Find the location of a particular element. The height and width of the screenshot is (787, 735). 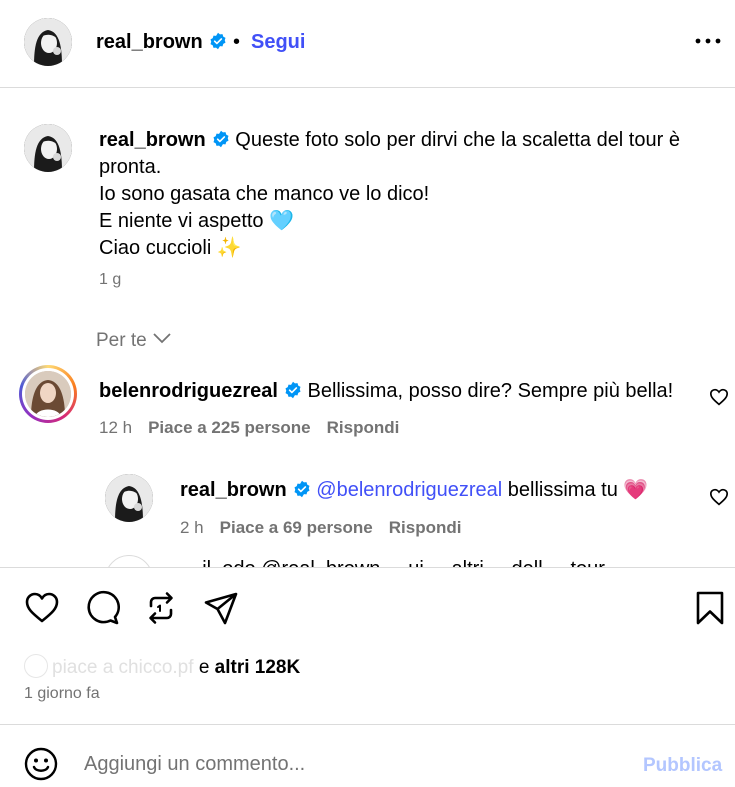

like-comment-heart-icon is located at coordinates (719, 397).